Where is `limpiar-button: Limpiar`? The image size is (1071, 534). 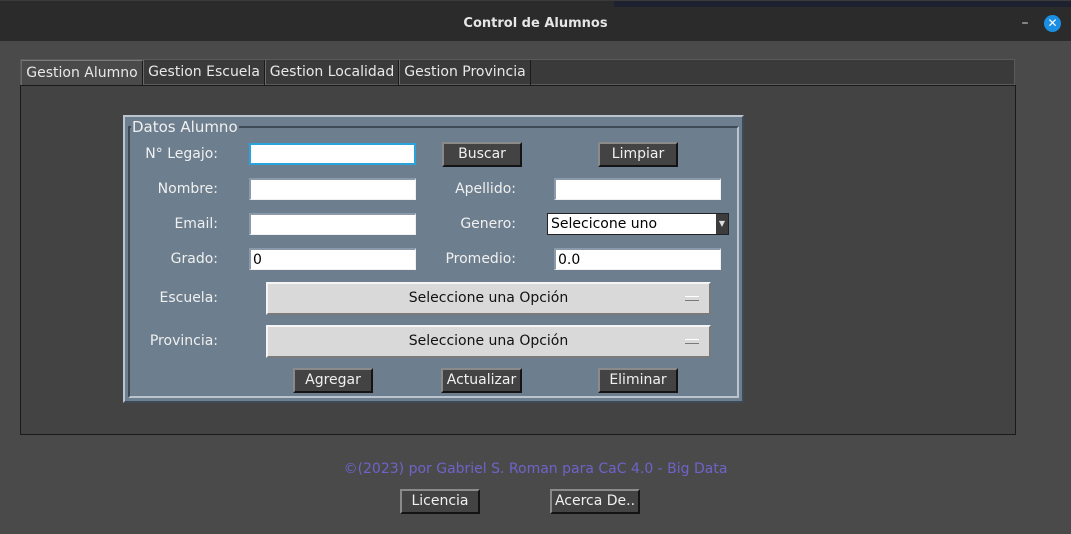 limpiar-button: Limpiar is located at coordinates (638, 154).